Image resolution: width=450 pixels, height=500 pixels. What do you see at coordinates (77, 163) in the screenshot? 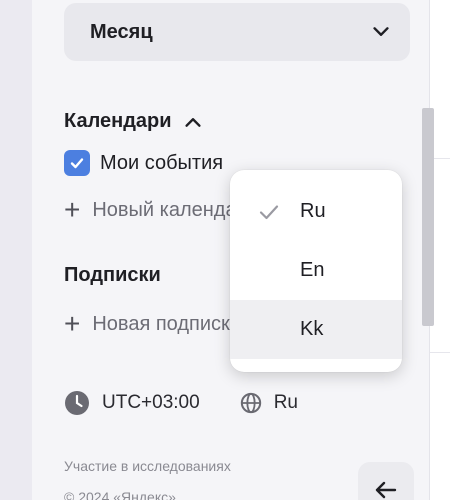
I see `checkbox-checked-icon` at bounding box center [77, 163].